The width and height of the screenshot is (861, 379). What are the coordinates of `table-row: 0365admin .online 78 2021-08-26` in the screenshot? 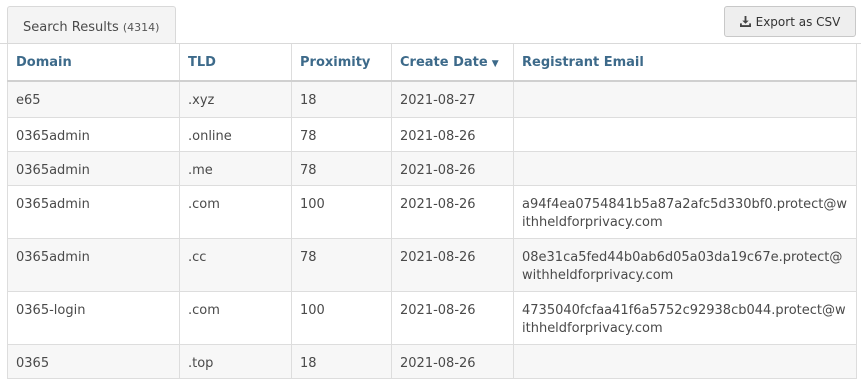 It's located at (432, 134).